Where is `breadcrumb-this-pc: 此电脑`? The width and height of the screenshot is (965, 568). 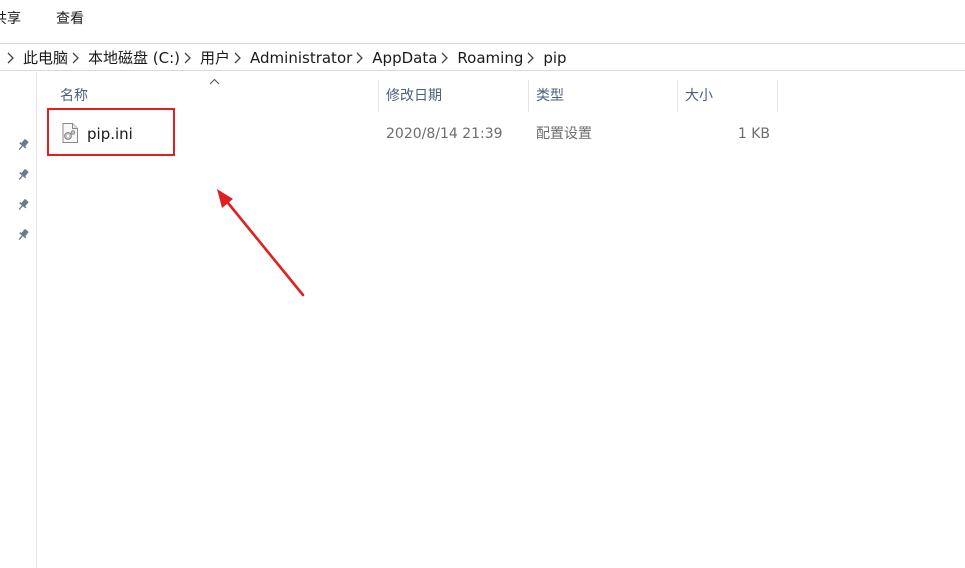 breadcrumb-this-pc: 此电脑 is located at coordinates (45, 58).